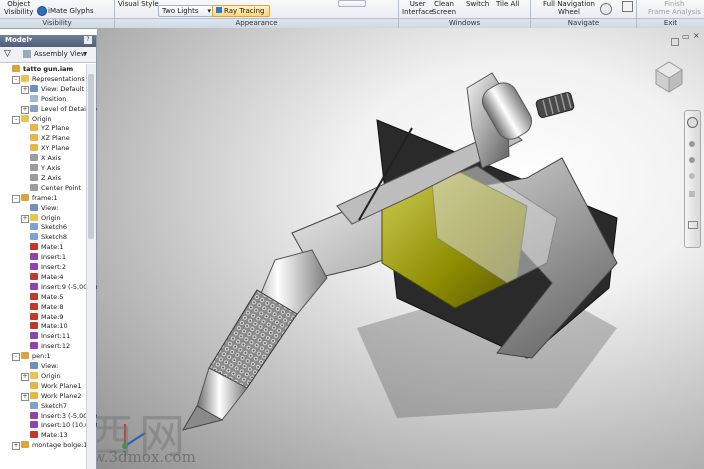 The image size is (704, 469). Describe the element at coordinates (692, 176) in the screenshot. I see `orbit-nav-icon` at that location.